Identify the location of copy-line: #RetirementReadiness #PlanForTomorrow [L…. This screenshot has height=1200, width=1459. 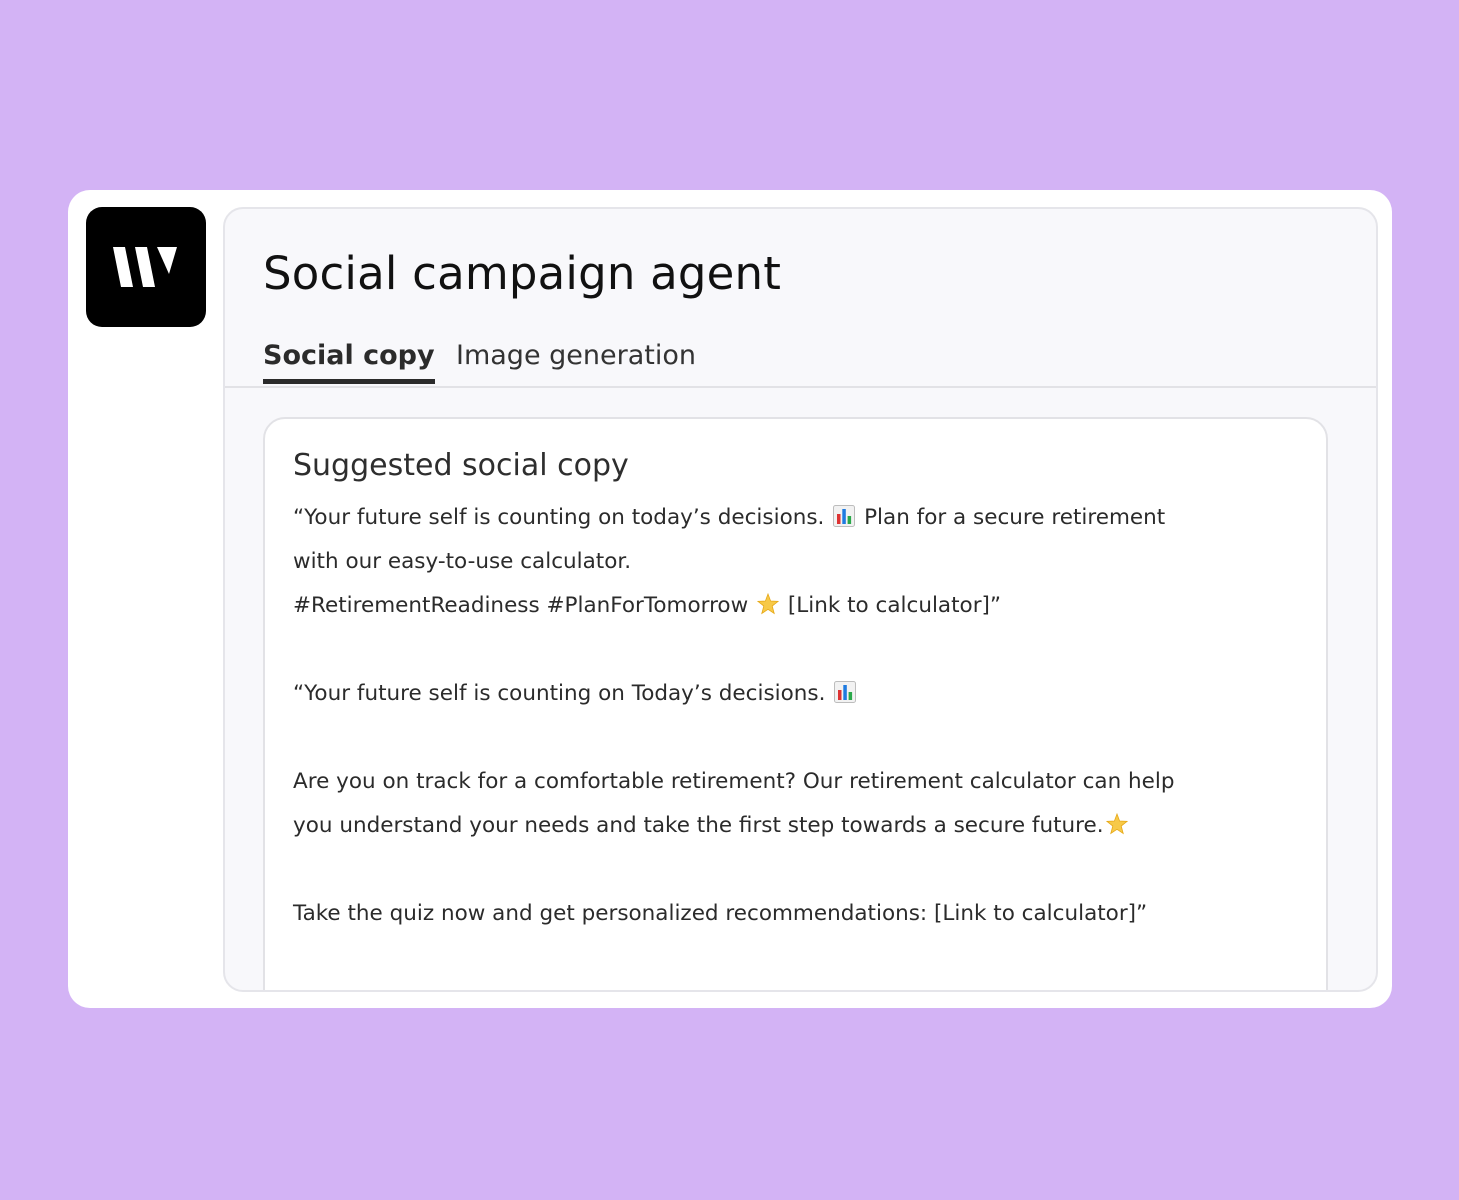
(793, 606).